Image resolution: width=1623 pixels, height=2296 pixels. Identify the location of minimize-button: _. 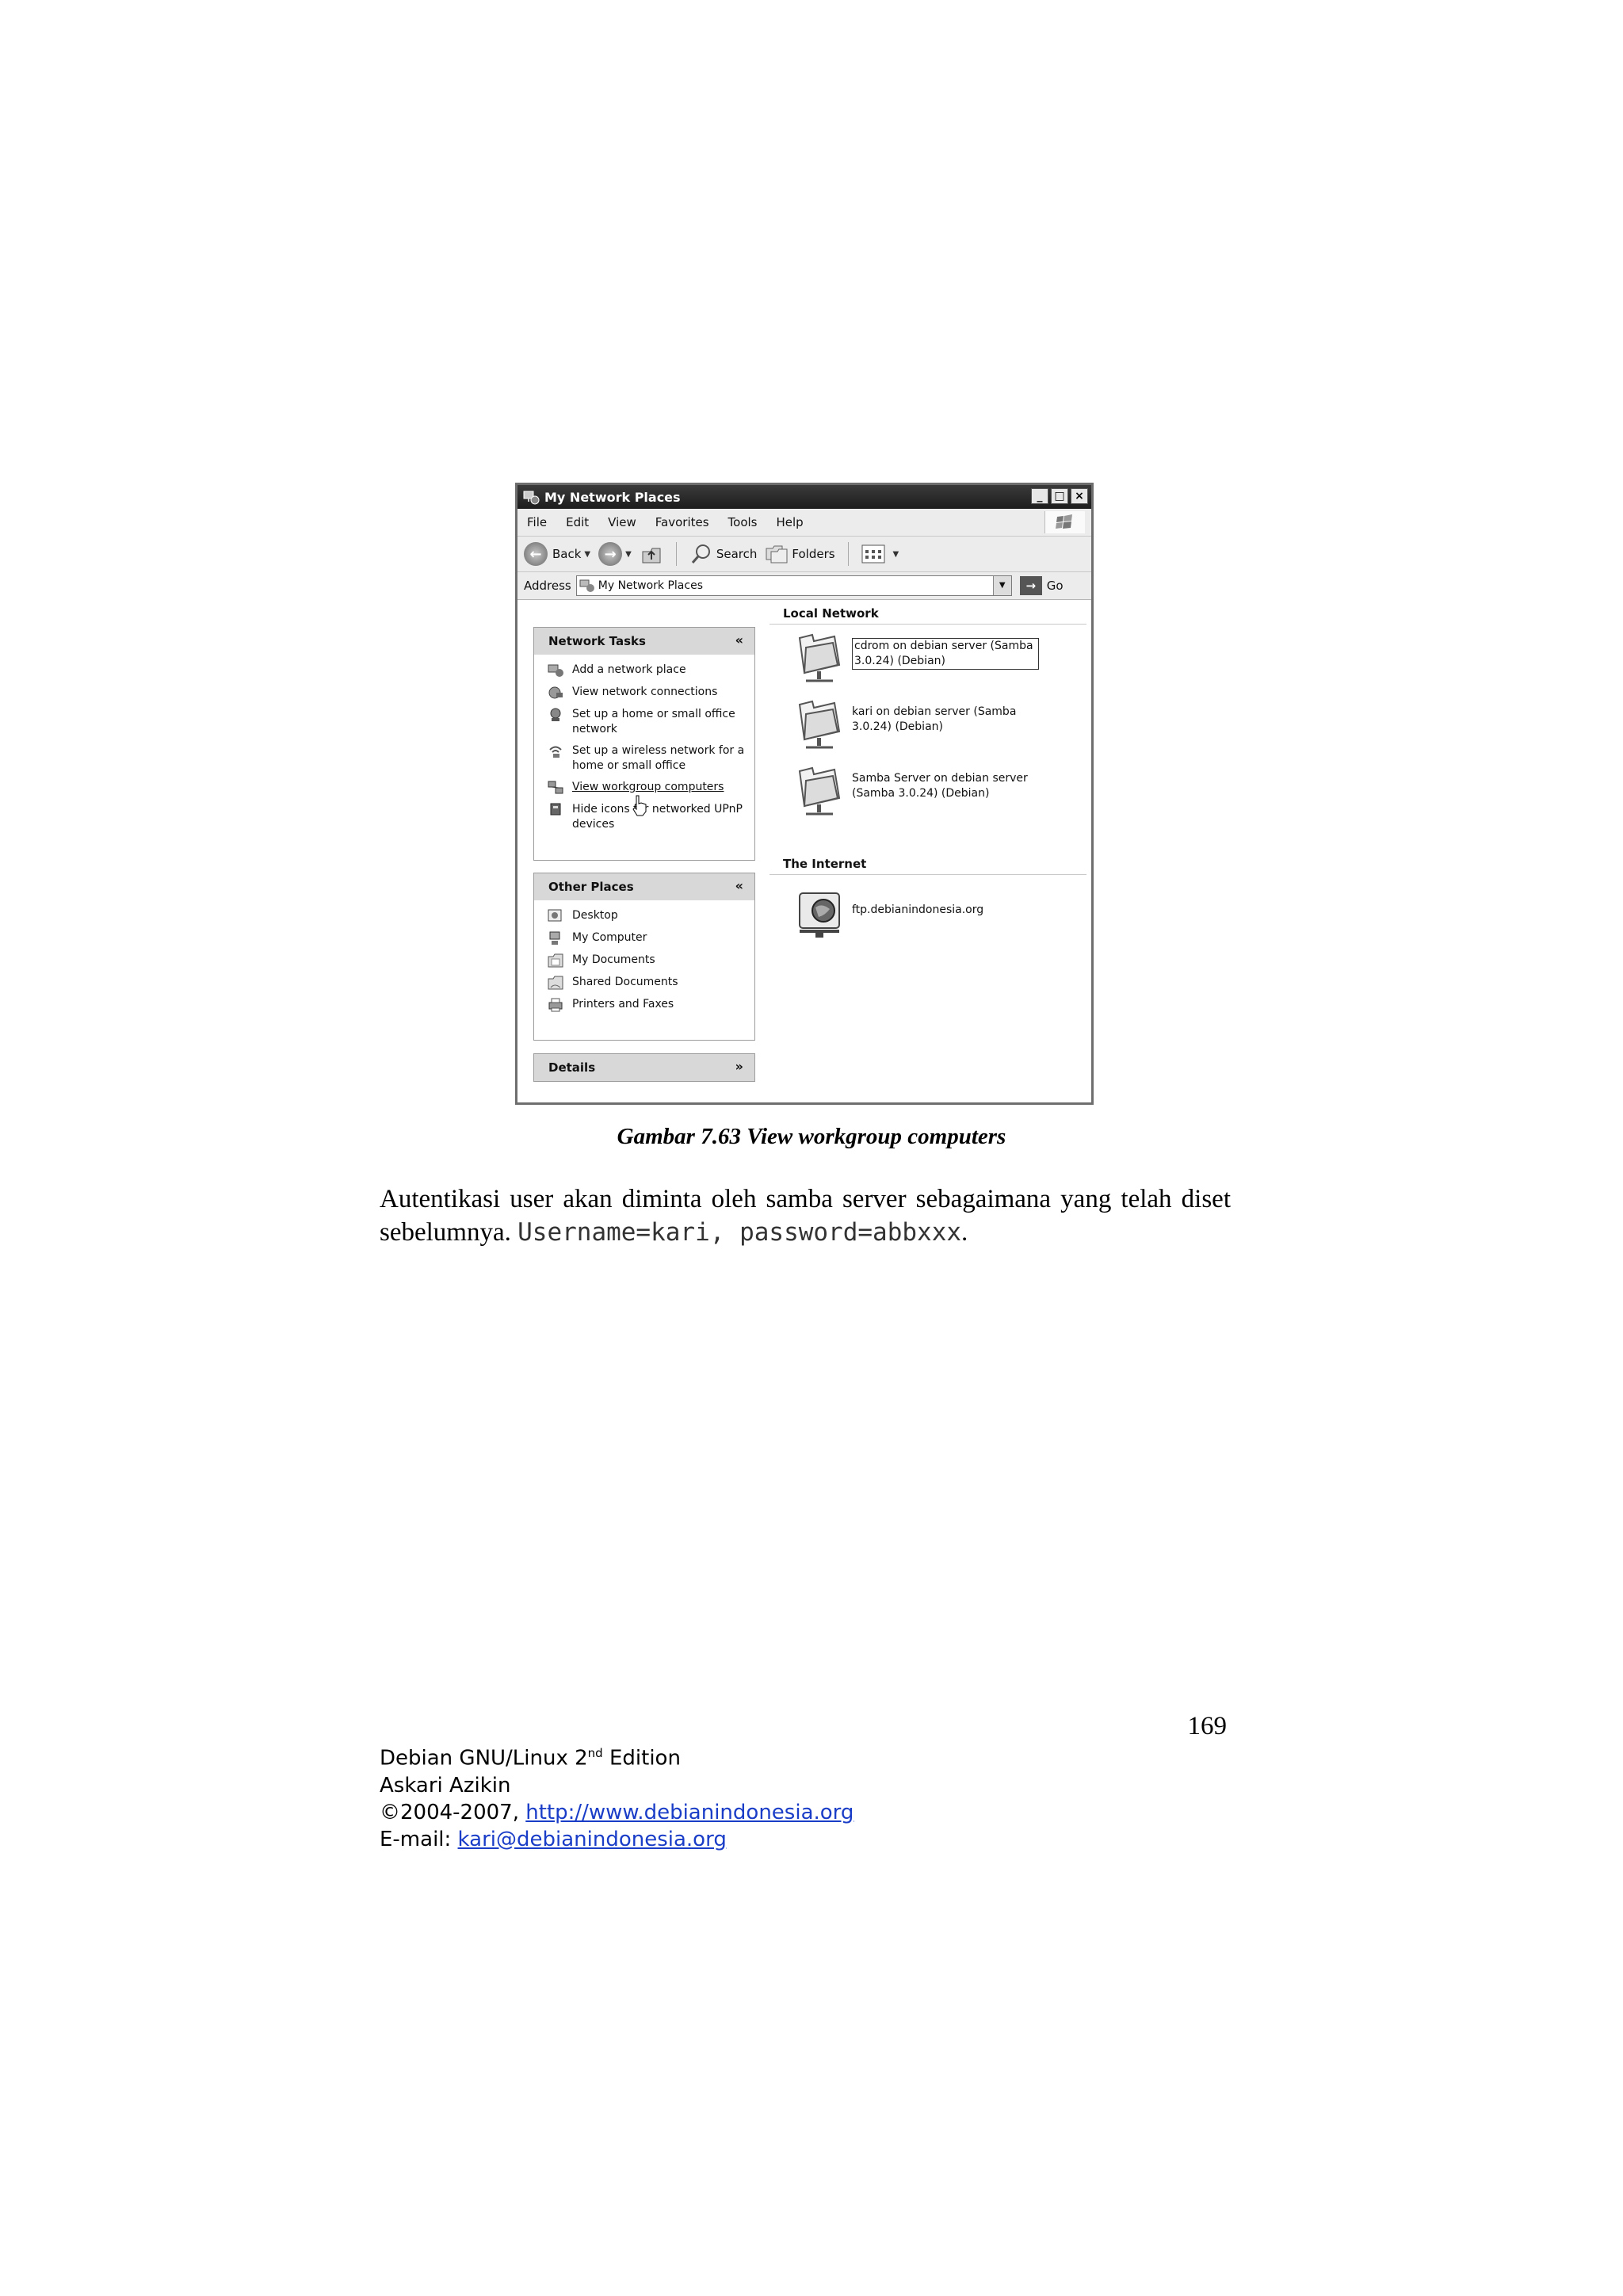
(1039, 496).